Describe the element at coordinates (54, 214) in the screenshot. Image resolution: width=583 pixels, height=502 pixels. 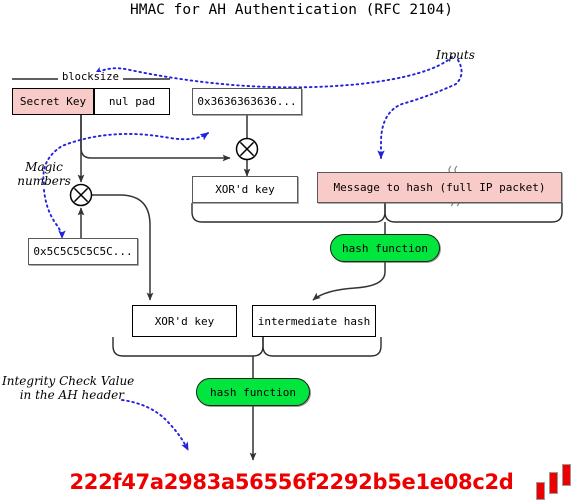
I see `magic-numbers-arrow-to-opad` at that location.